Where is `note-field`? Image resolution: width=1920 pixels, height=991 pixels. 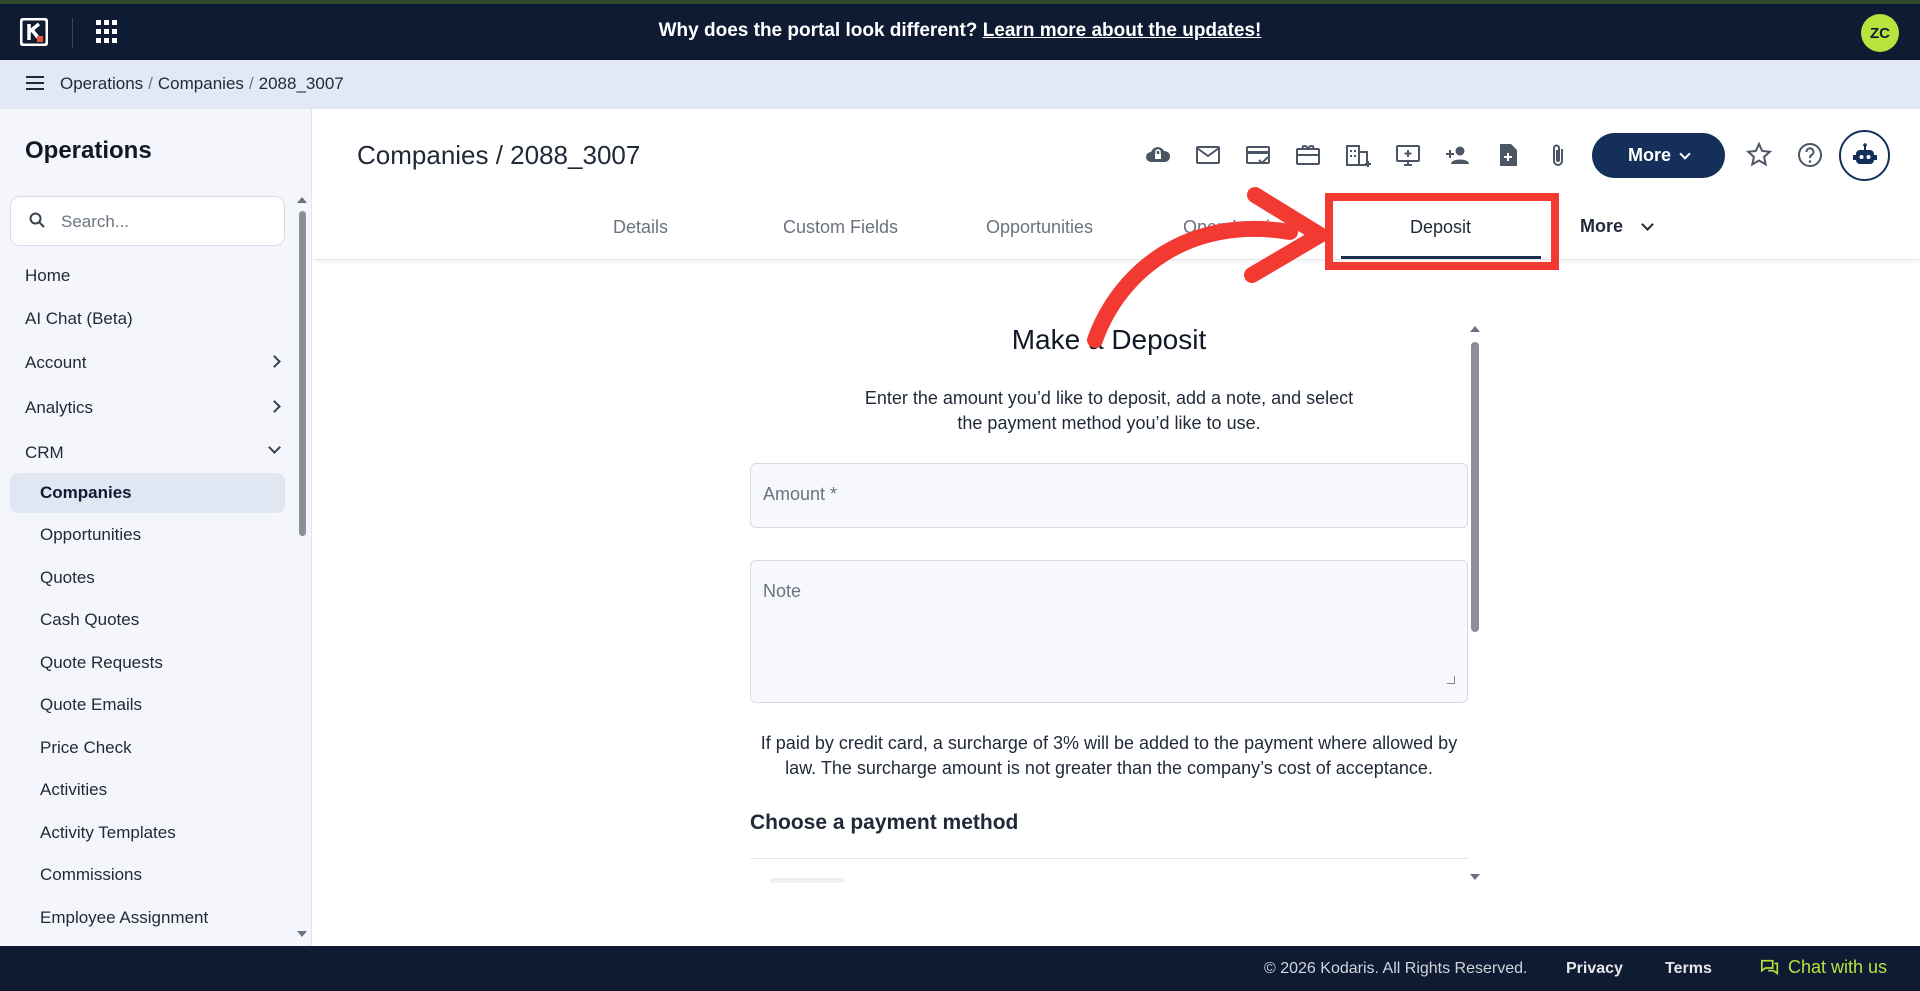 note-field is located at coordinates (1109, 631).